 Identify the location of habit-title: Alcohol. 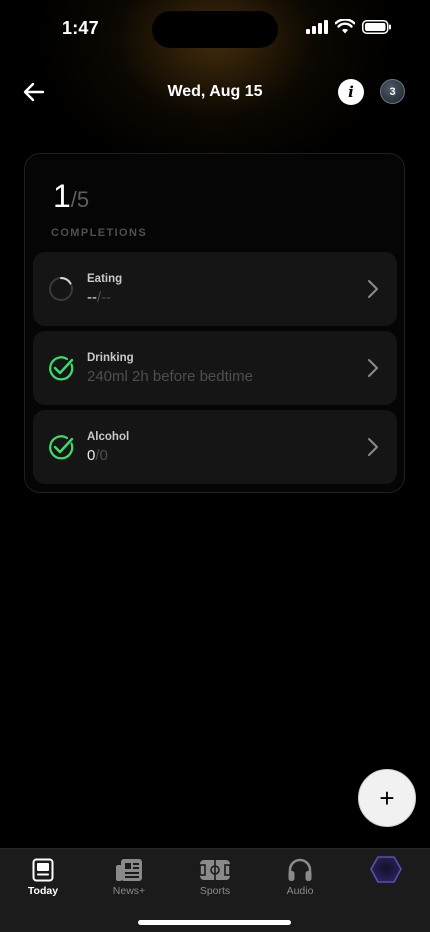
(108, 437).